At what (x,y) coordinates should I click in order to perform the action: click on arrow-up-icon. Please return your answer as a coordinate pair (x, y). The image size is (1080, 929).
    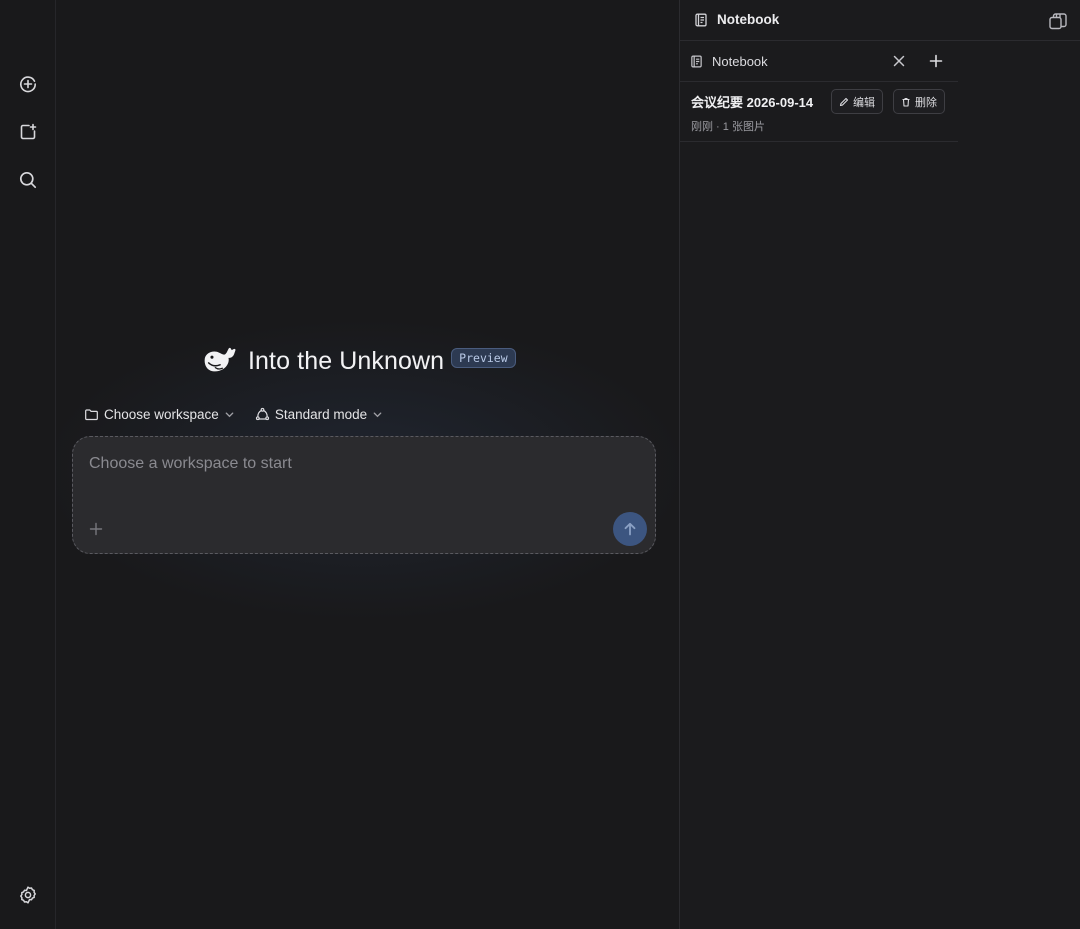
    Looking at the image, I should click on (630, 529).